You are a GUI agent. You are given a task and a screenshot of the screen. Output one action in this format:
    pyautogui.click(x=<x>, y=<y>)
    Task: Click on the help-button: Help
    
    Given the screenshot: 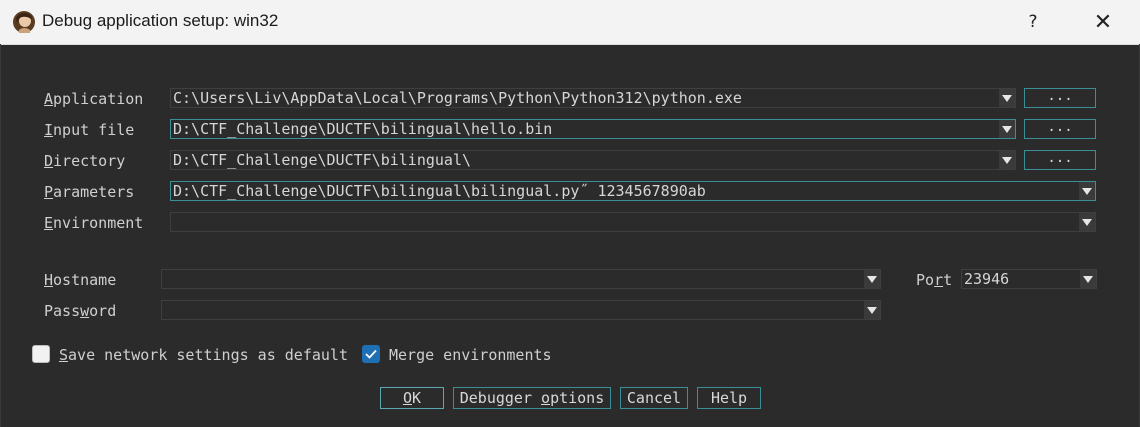 What is the action you would take?
    pyautogui.click(x=729, y=398)
    